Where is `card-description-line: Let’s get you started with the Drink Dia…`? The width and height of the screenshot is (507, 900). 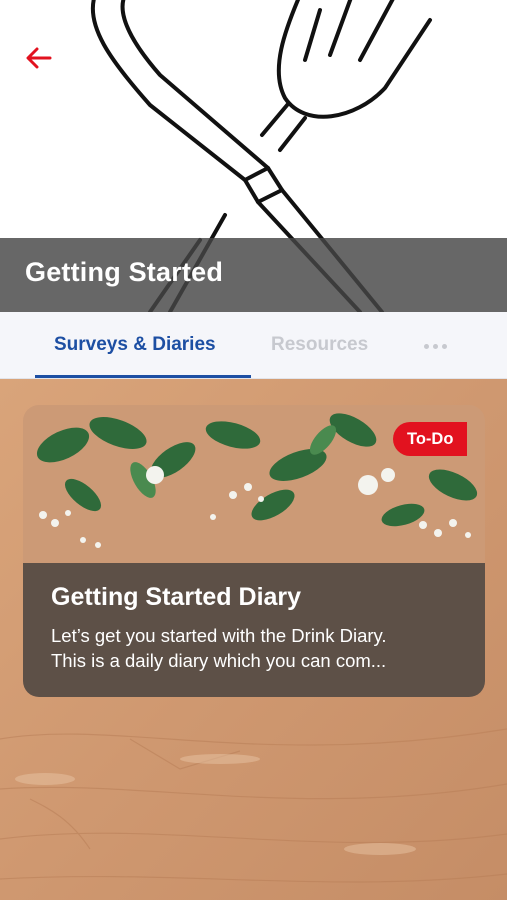
card-description-line: Let’s get you started with the Drink Dia… is located at coordinates (219, 635).